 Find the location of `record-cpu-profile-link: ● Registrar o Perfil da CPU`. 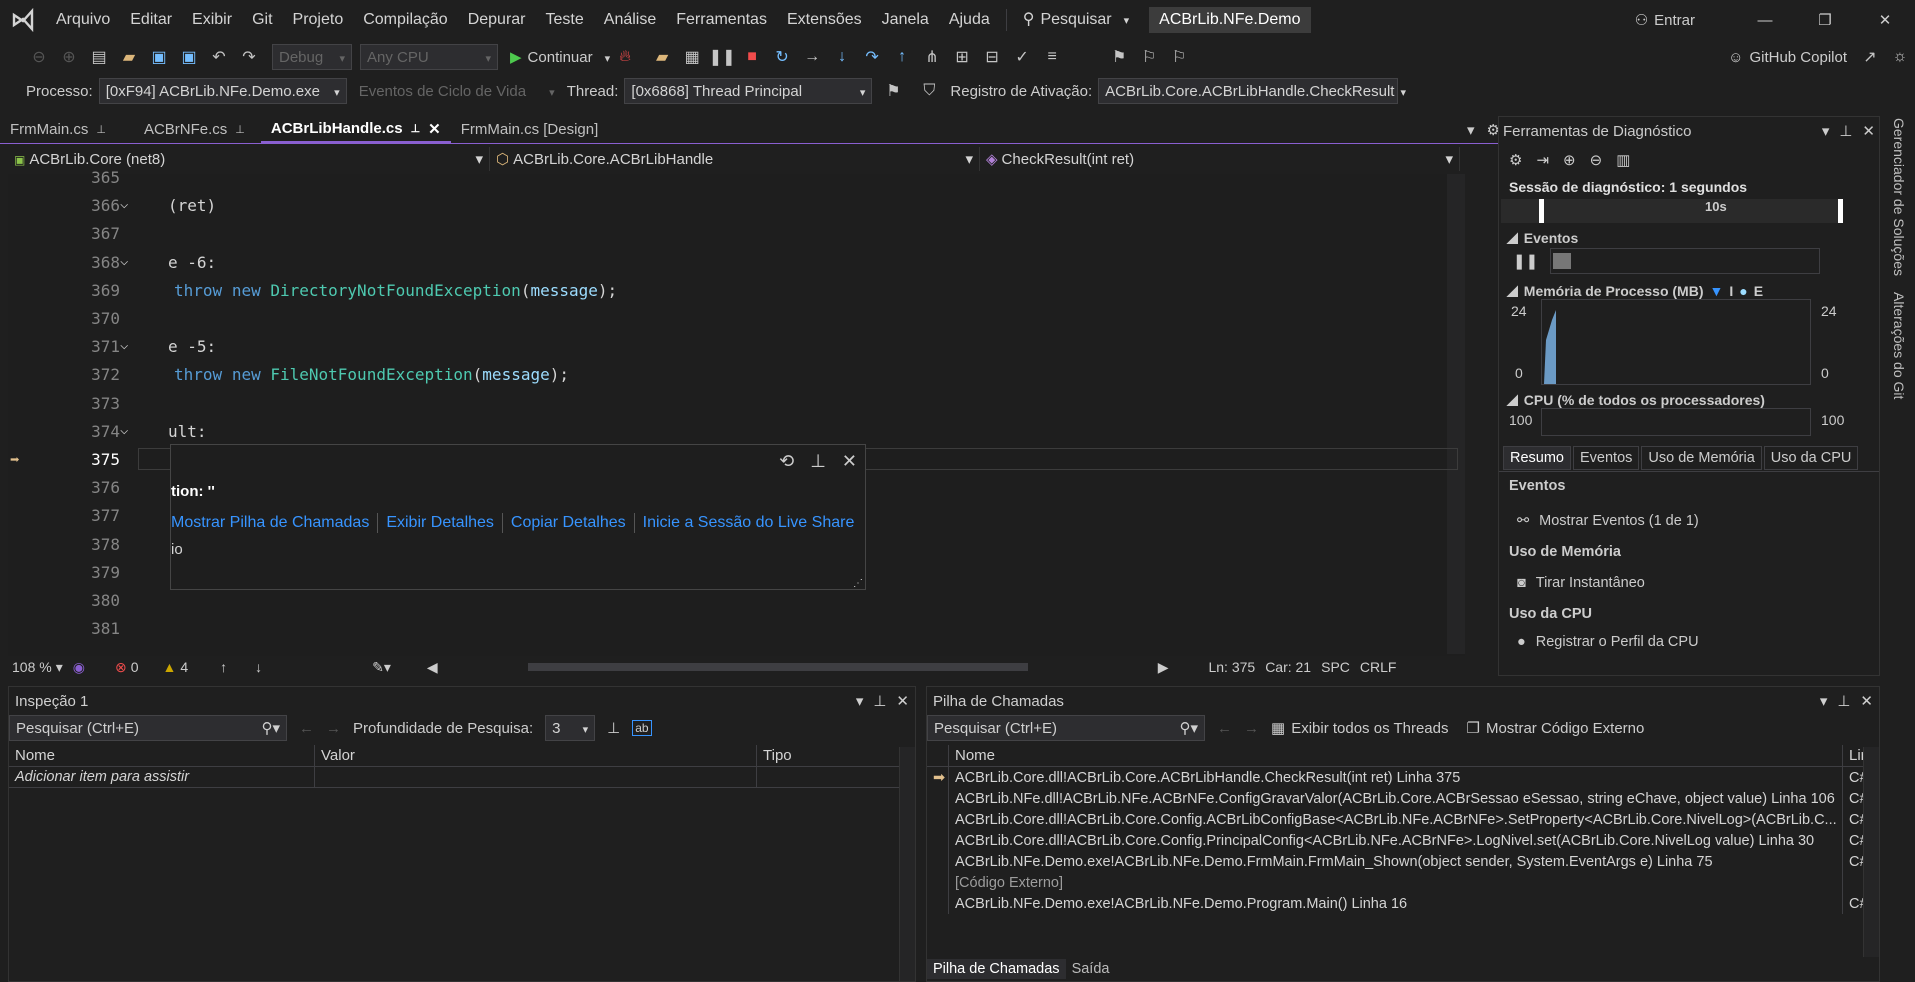

record-cpu-profile-link: ● Registrar o Perfil da CPU is located at coordinates (1689, 642).